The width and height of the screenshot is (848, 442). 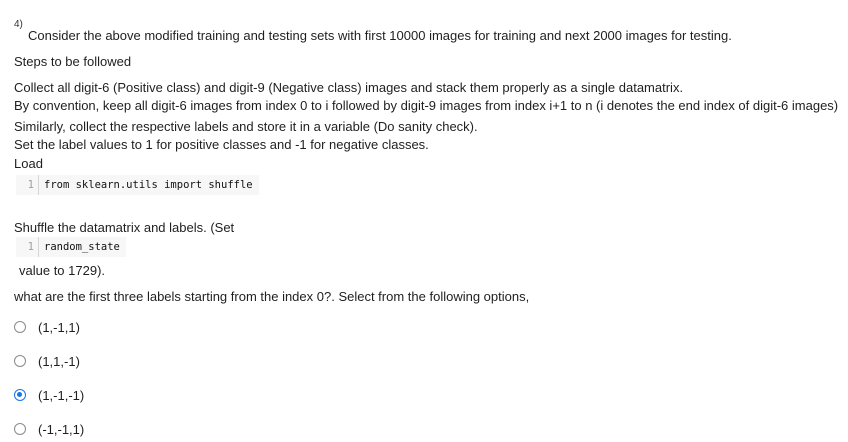 I want to click on radio-checked-icon, so click(x=20, y=395).